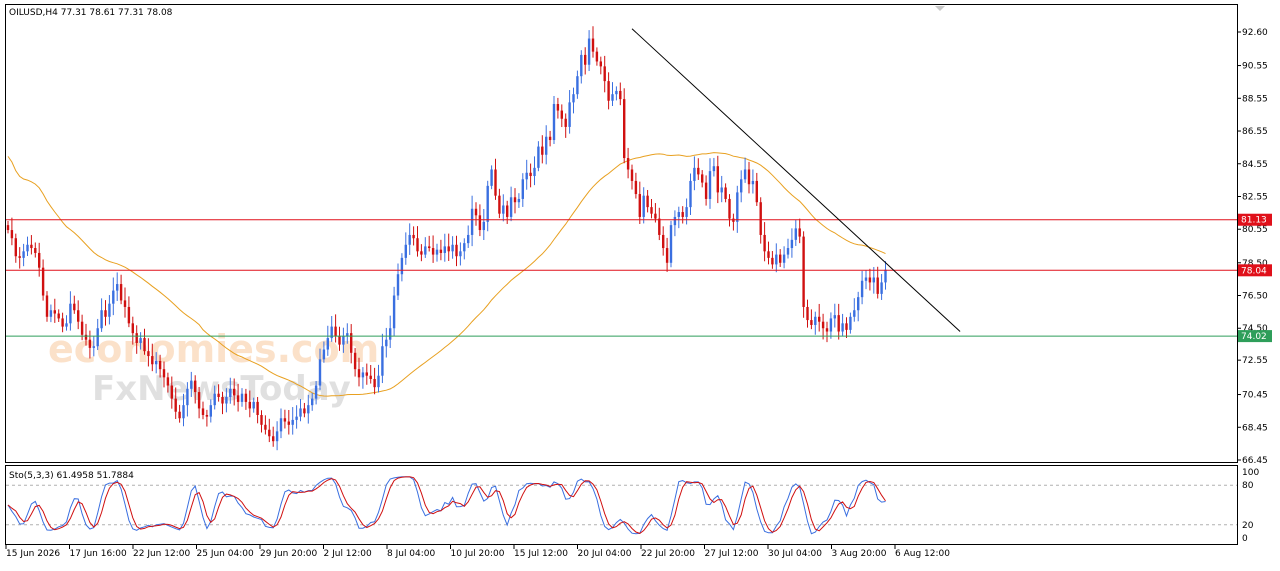  What do you see at coordinates (605, 554) in the screenshot?
I see `x-tick-label: 20 Jul 04:00` at bounding box center [605, 554].